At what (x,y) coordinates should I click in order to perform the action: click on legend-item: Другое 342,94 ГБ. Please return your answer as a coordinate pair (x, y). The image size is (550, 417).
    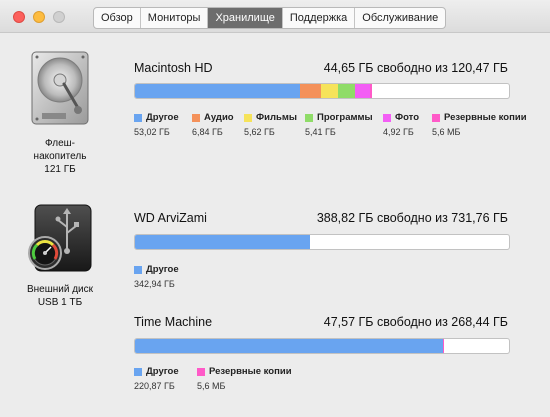
    Looking at the image, I should click on (156, 276).